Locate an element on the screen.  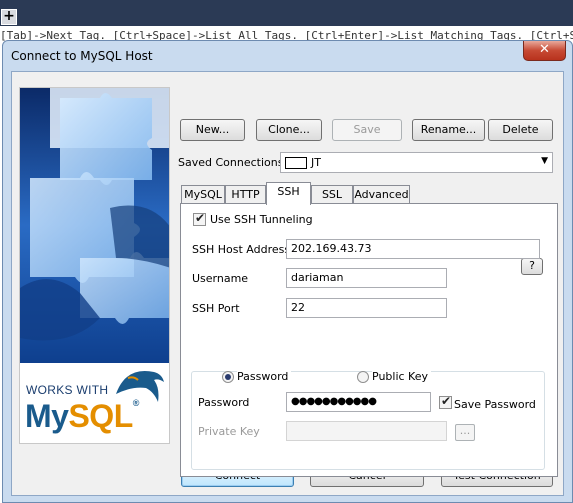
auth-password-radio is located at coordinates (228, 377).